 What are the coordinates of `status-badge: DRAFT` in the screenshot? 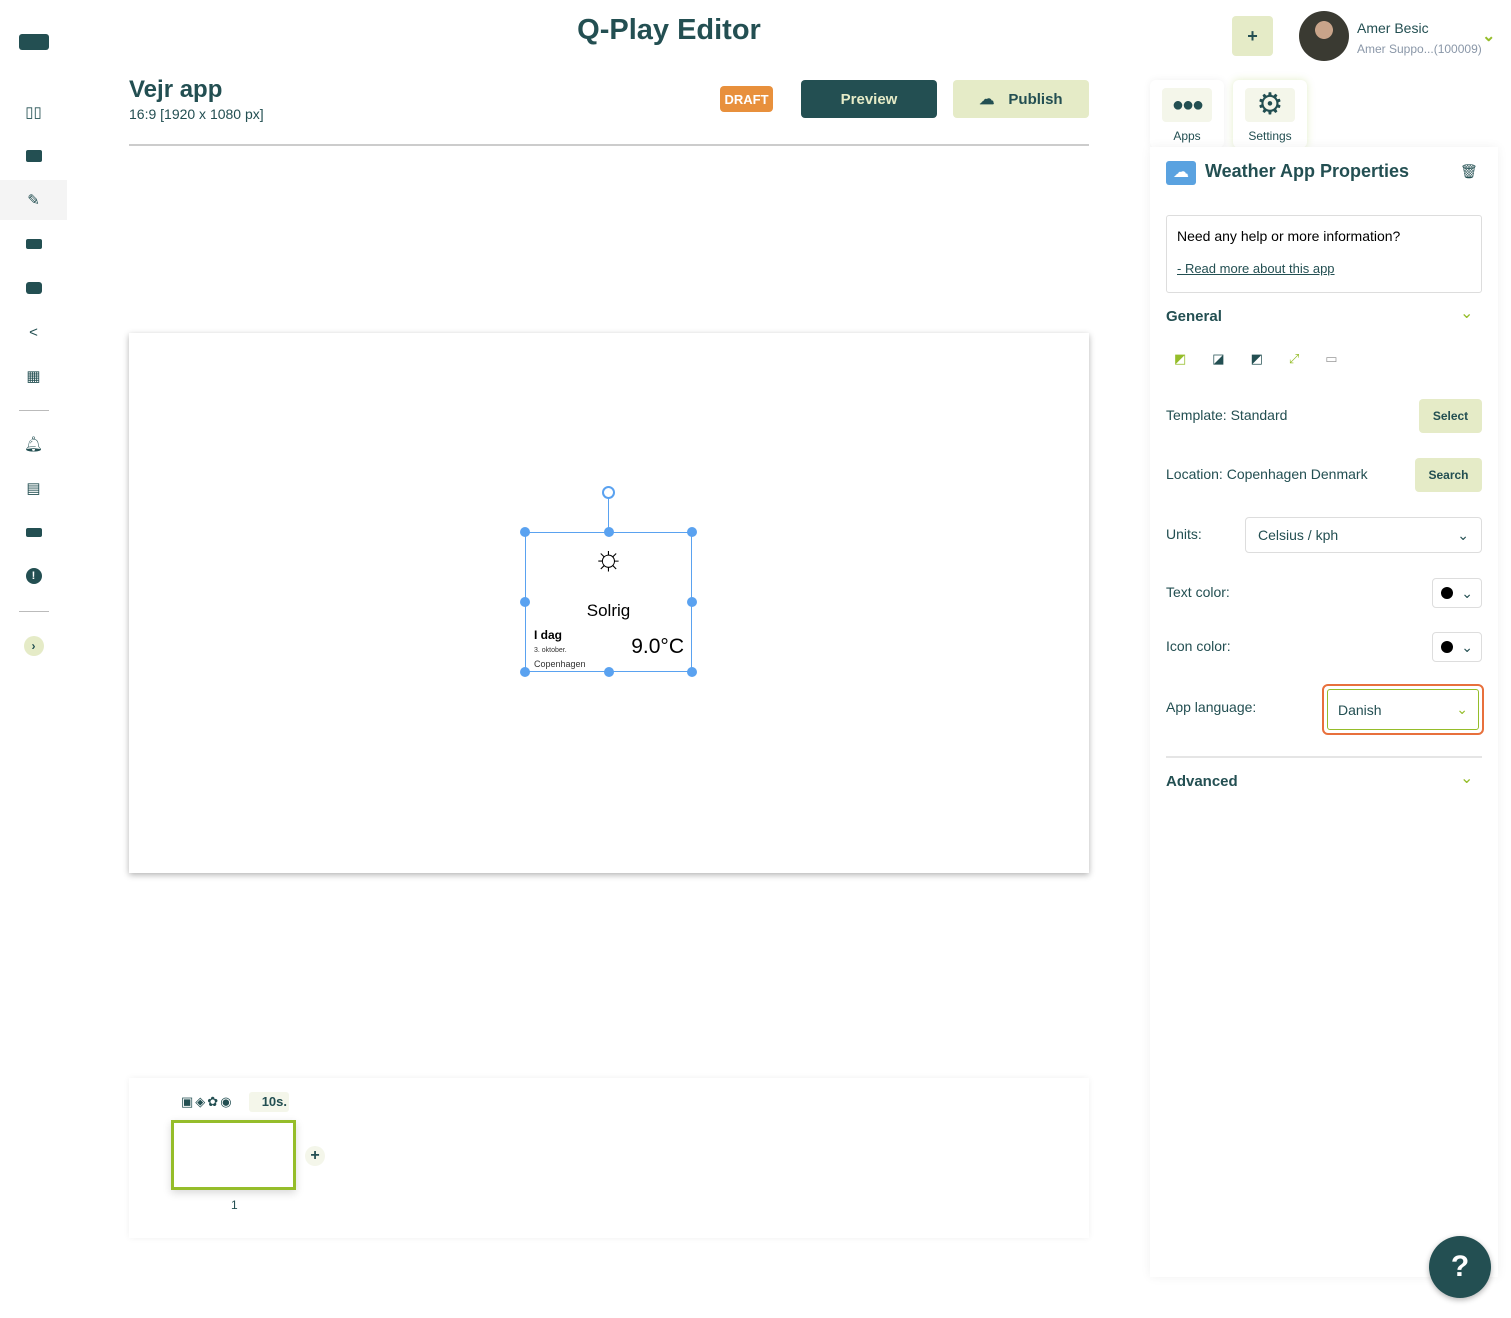 It's located at (746, 99).